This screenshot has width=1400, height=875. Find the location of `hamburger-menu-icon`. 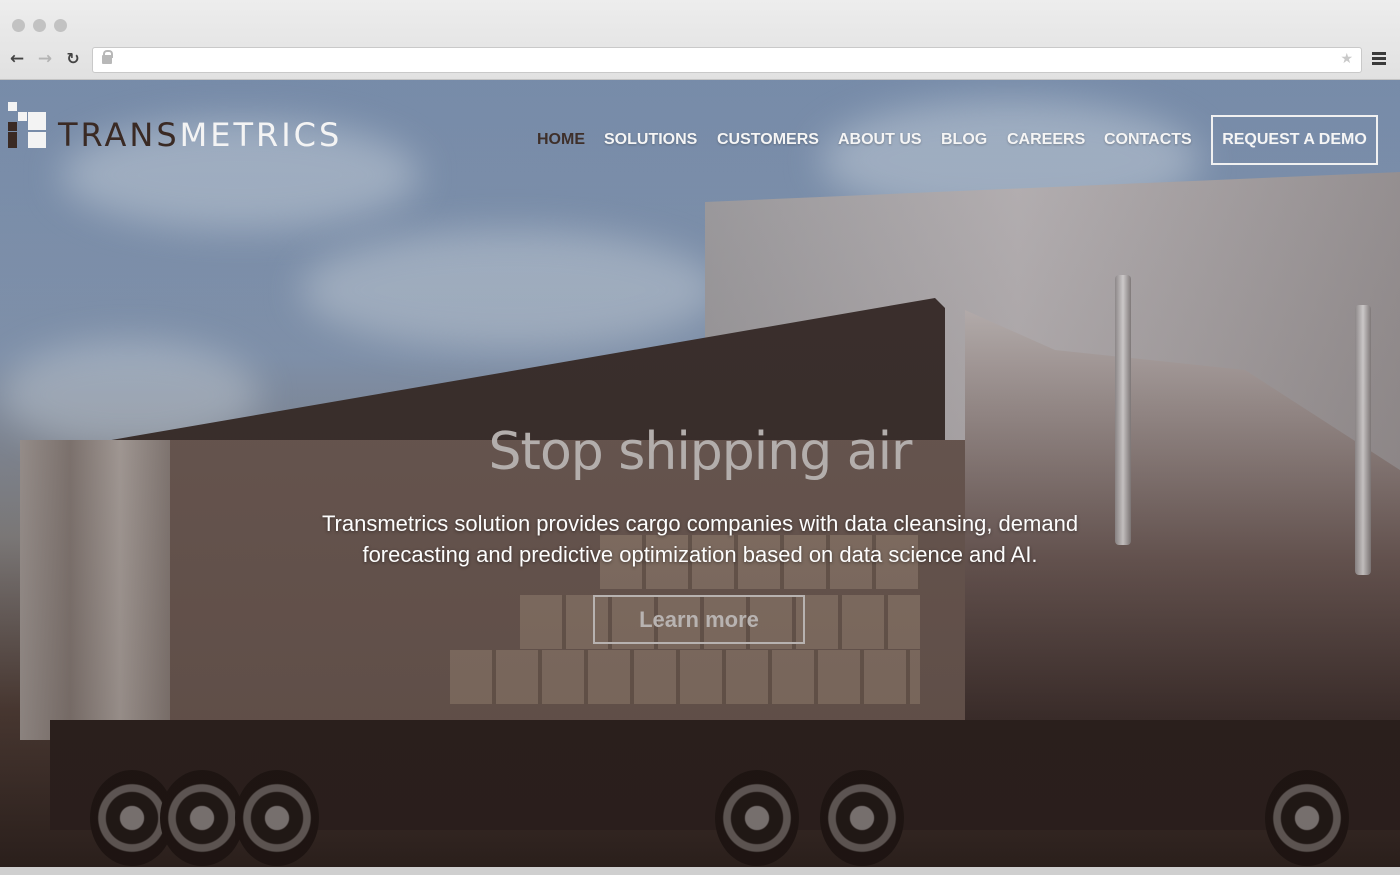

hamburger-menu-icon is located at coordinates (1379, 59).